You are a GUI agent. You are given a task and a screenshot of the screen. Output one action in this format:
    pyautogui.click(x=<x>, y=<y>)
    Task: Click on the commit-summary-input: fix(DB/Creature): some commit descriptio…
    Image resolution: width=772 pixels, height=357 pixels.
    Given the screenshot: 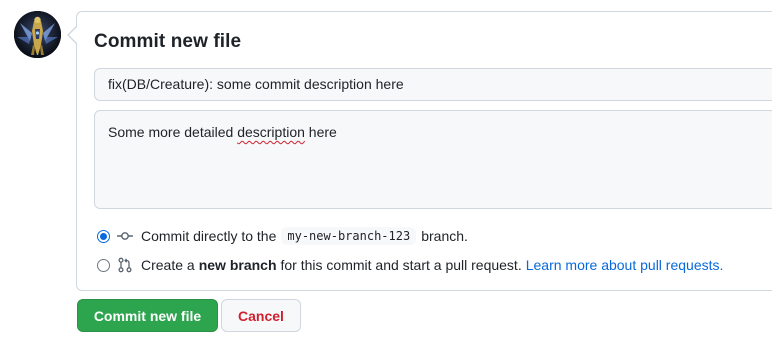 What is the action you would take?
    pyautogui.click(x=433, y=84)
    